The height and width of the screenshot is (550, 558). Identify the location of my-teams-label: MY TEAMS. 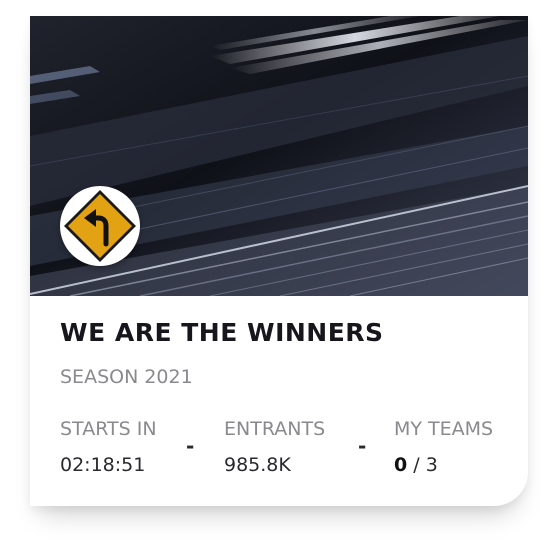
(444, 429).